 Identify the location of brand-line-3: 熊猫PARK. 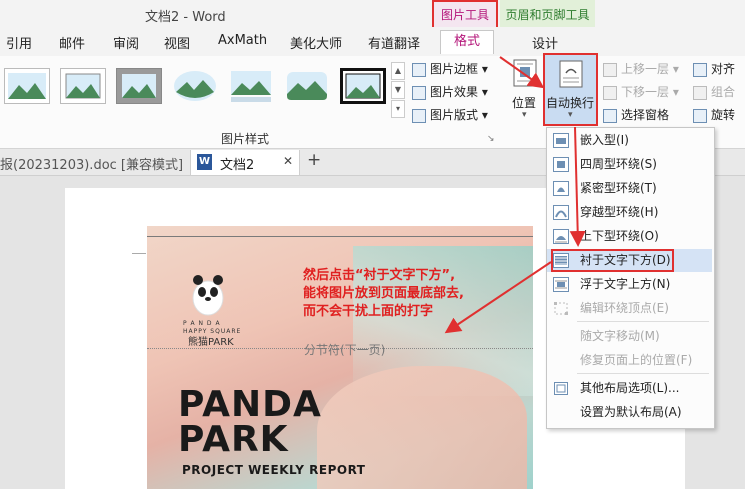
(211, 342).